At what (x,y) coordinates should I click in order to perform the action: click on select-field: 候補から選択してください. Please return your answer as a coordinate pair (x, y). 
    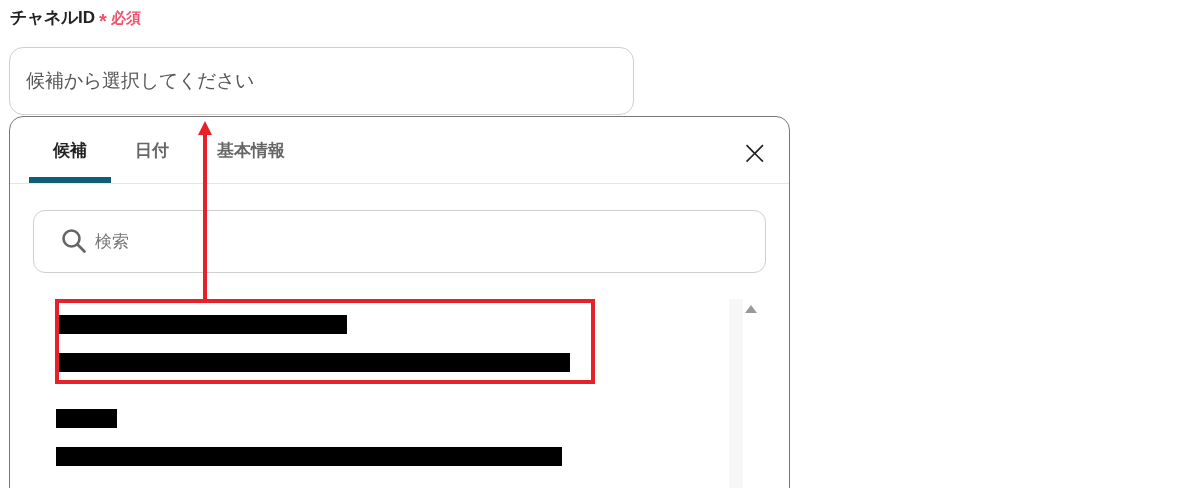
    Looking at the image, I should click on (321, 81).